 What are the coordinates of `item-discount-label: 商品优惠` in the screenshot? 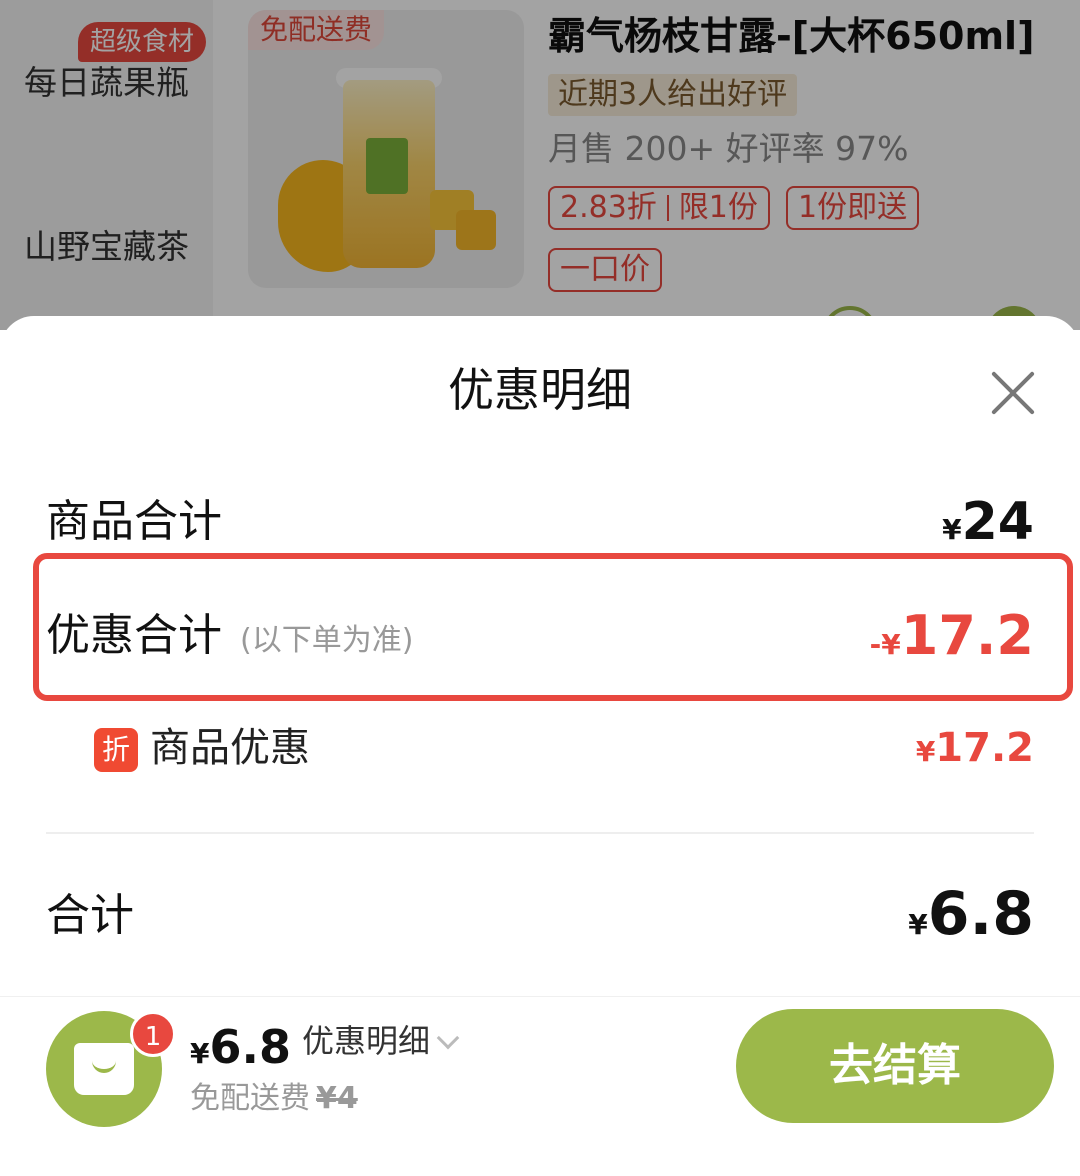 It's located at (230, 748).